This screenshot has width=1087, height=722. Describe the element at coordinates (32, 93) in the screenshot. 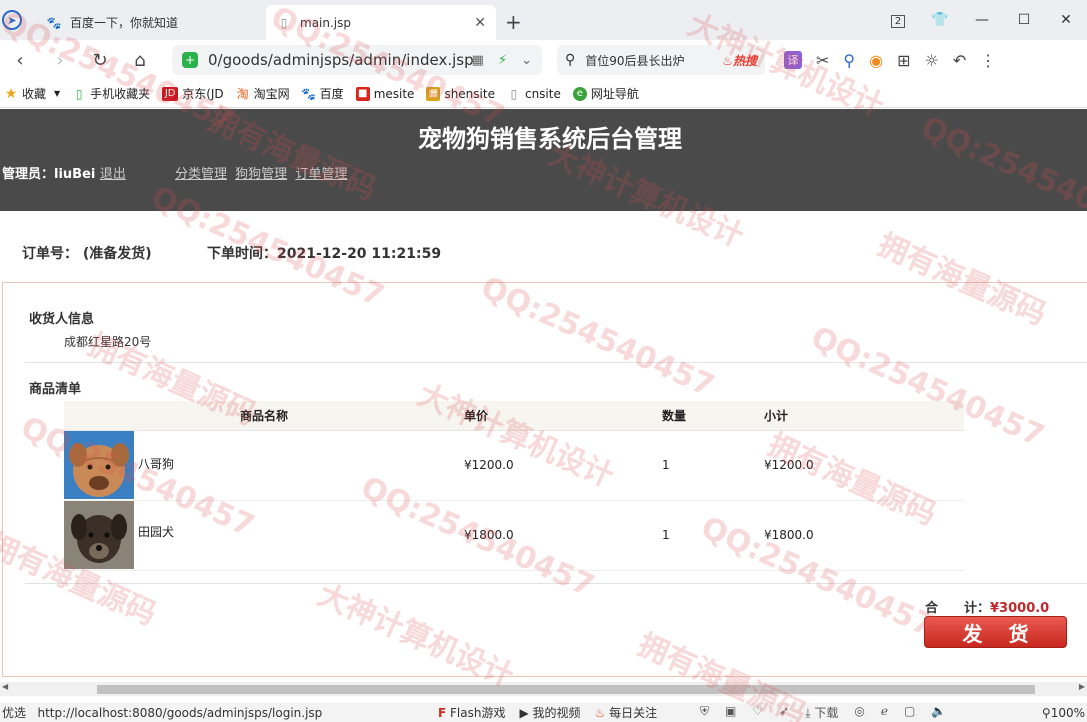

I see `bookmark-favorites: ★ 收藏 ▼` at that location.